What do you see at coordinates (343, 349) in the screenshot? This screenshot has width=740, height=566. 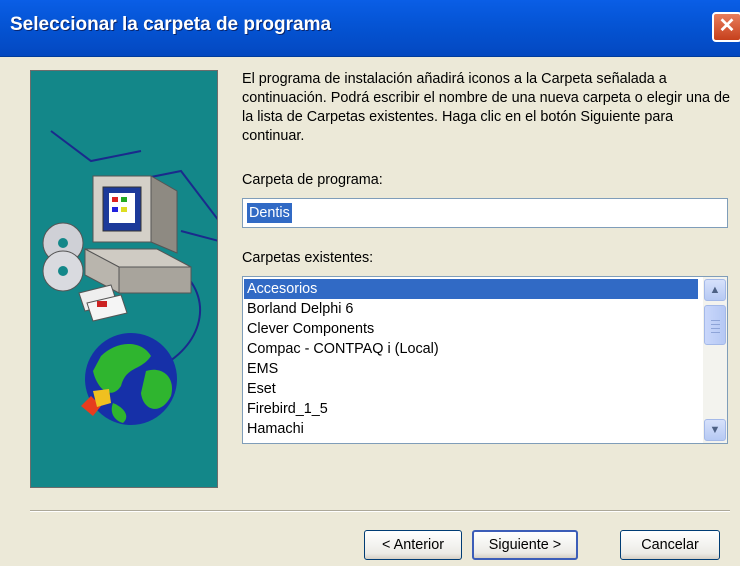 I see `list-item: Compac - CONTPAQ i (Local)` at bounding box center [343, 349].